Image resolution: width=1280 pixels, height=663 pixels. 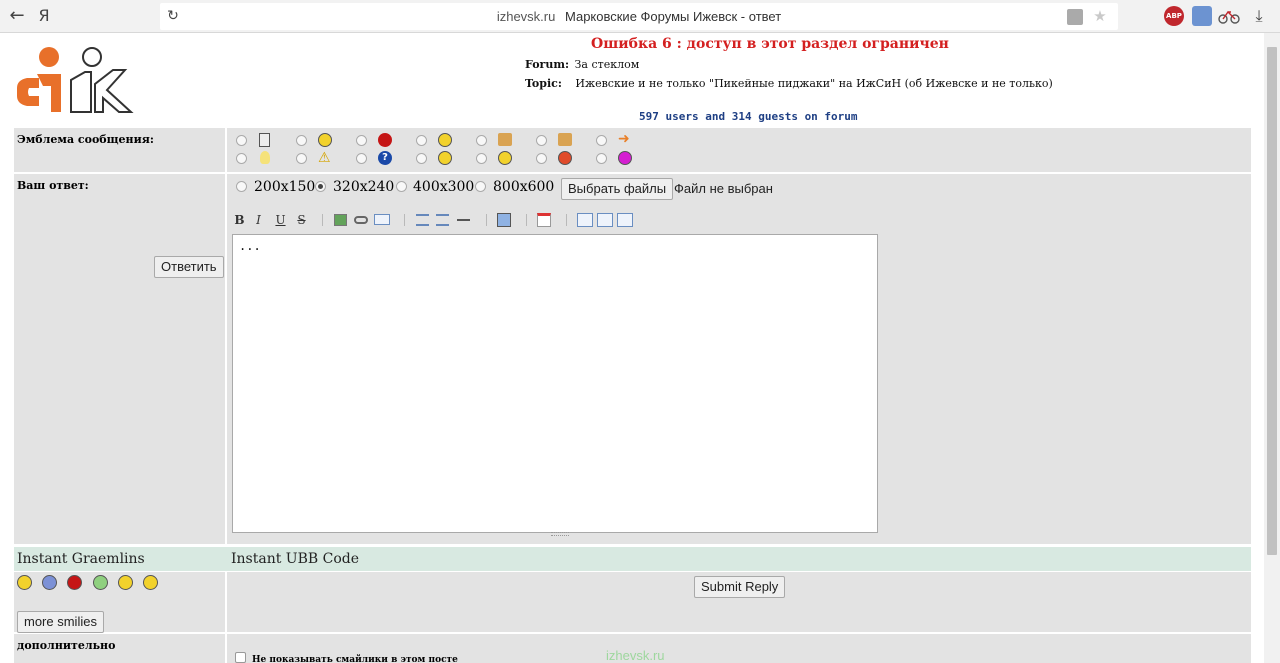 What do you see at coordinates (75, 80) in the screenshot?
I see `site-logo` at bounding box center [75, 80].